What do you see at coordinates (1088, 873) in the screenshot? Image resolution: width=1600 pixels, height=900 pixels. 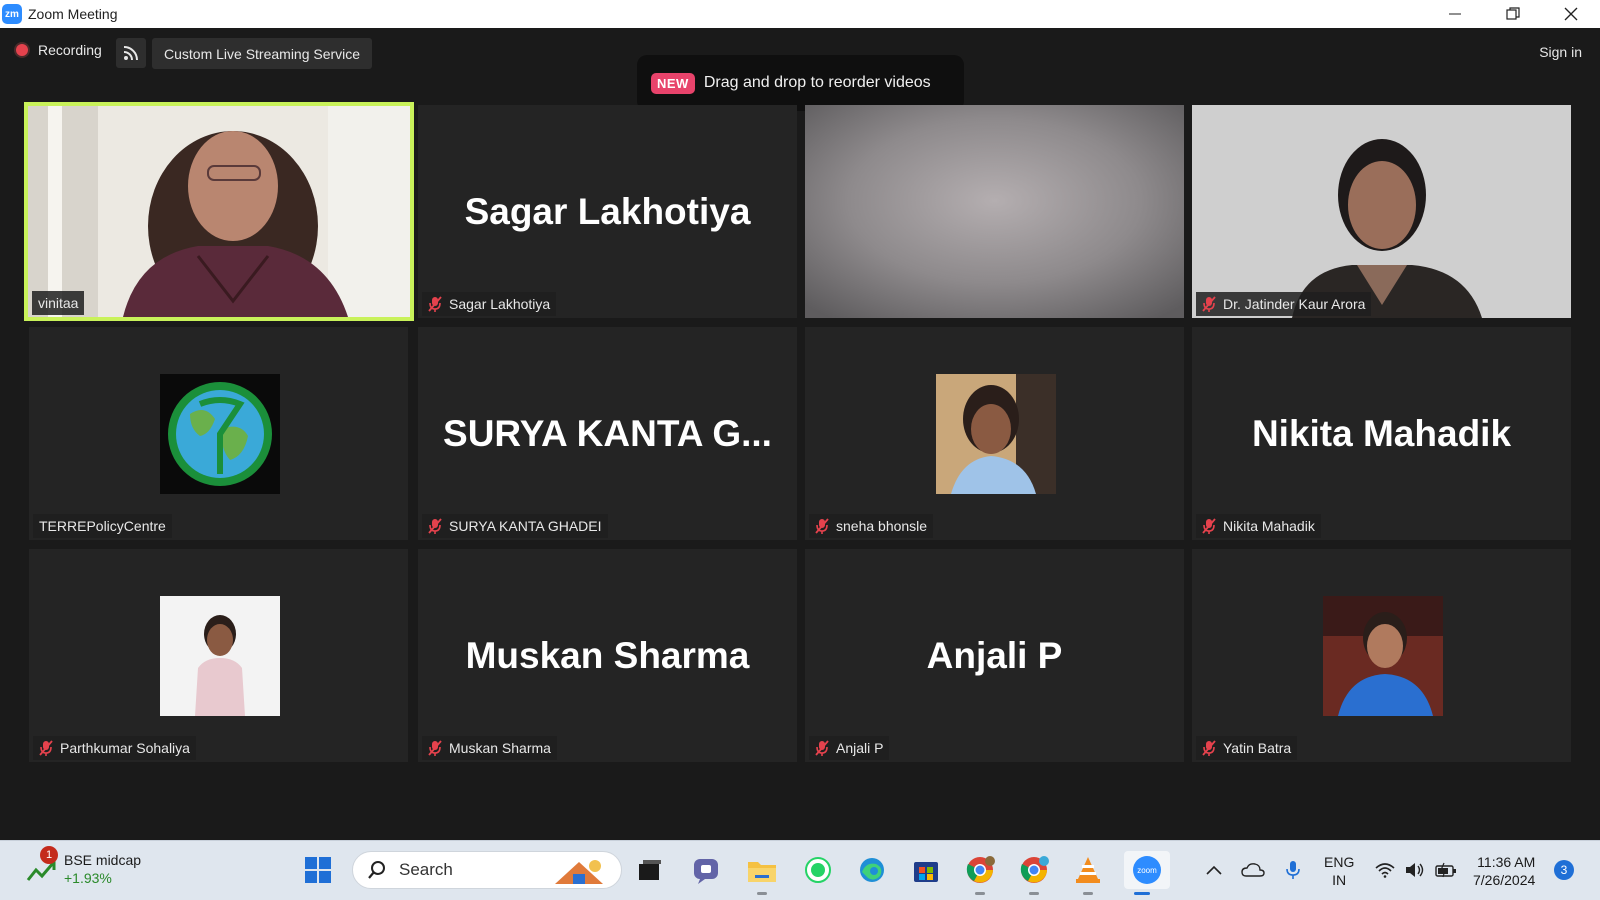 I see `vlc-button` at bounding box center [1088, 873].